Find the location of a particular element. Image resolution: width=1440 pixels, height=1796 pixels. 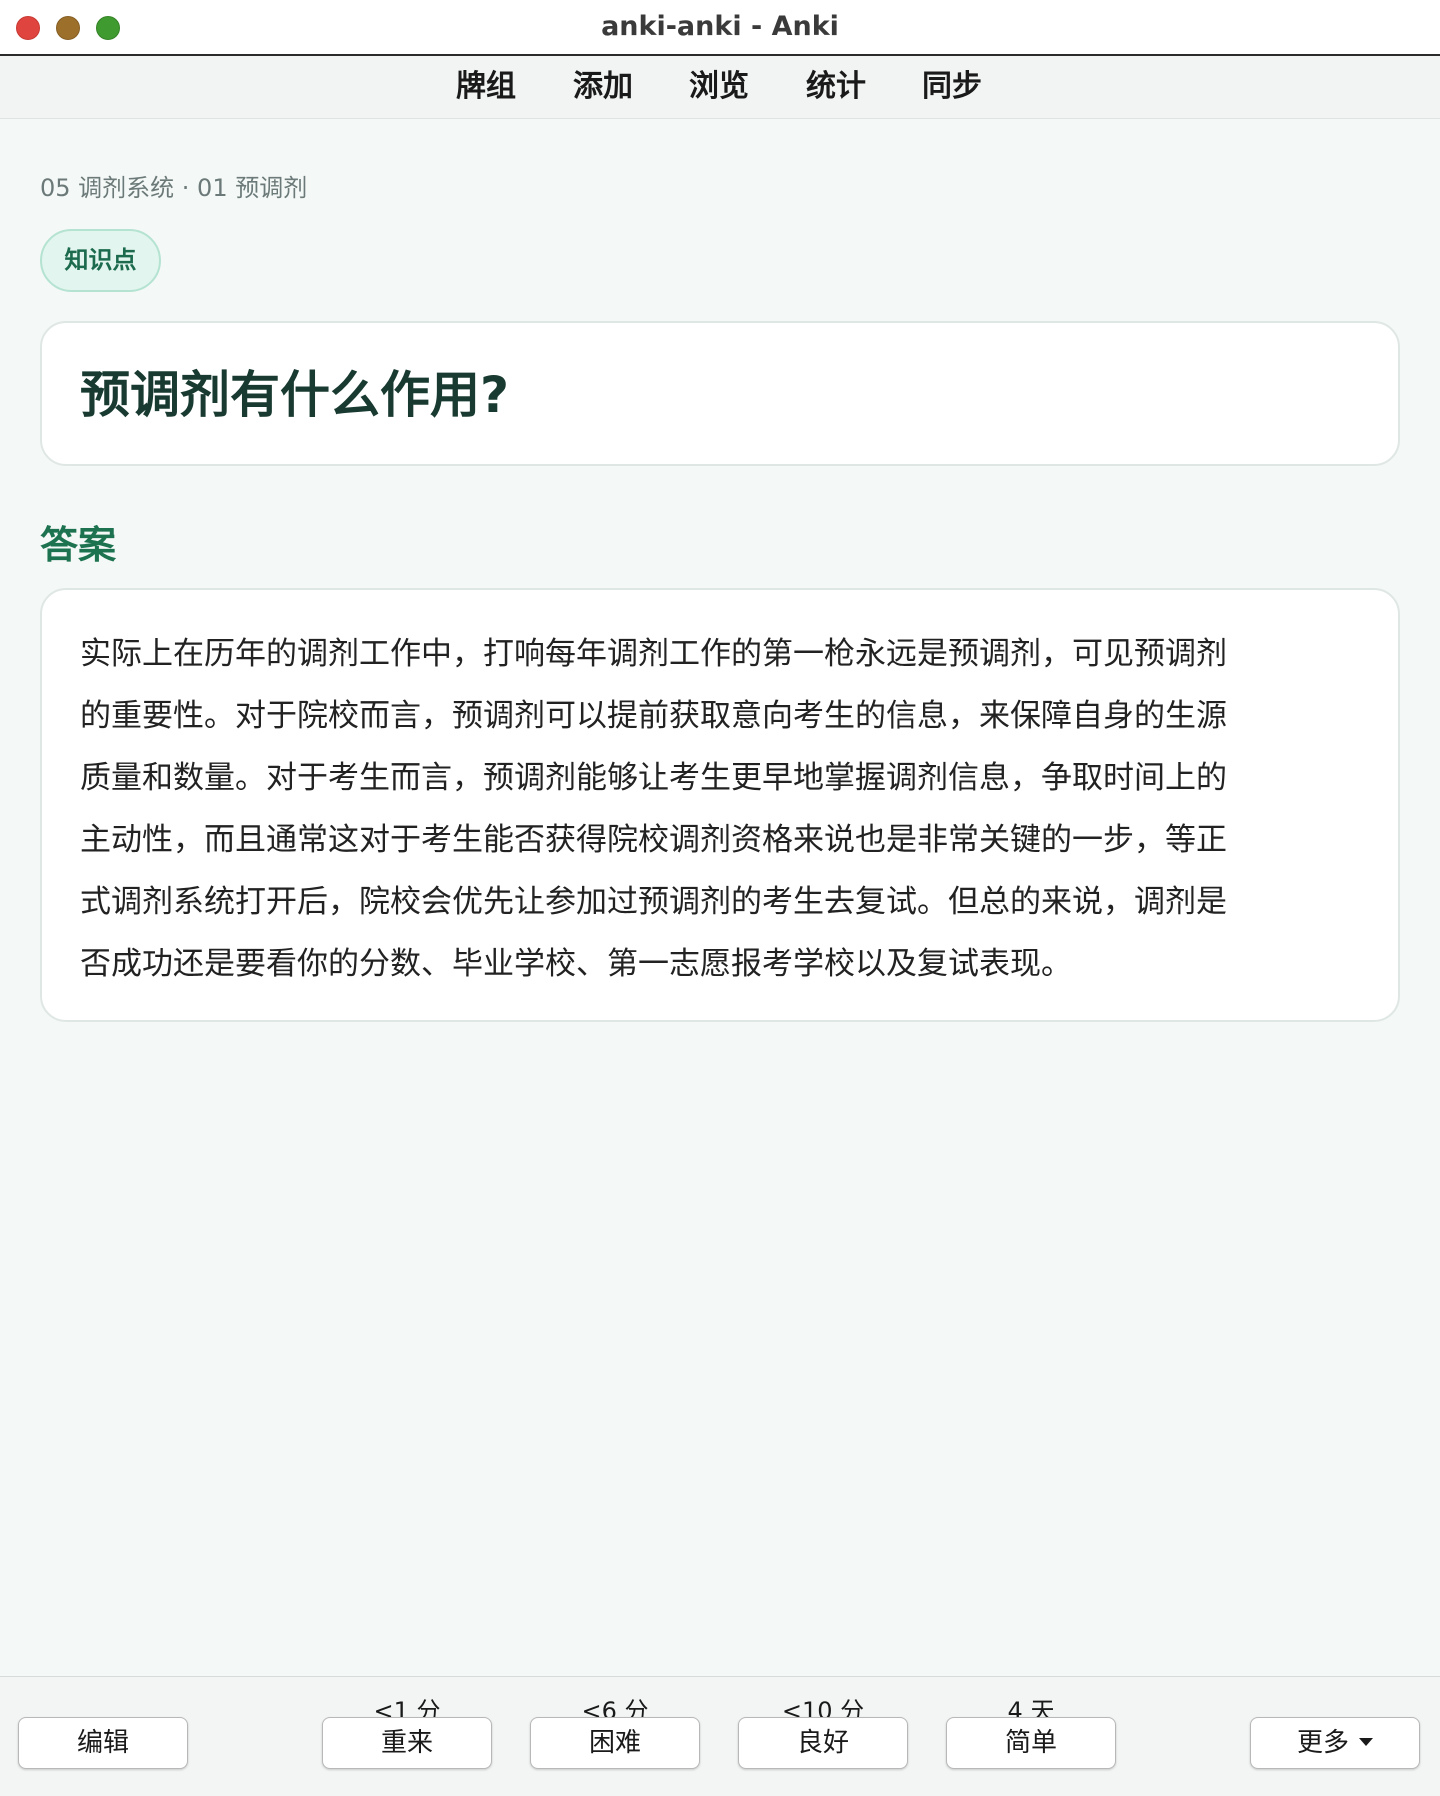

answer-heading: 答案 is located at coordinates (78, 545).